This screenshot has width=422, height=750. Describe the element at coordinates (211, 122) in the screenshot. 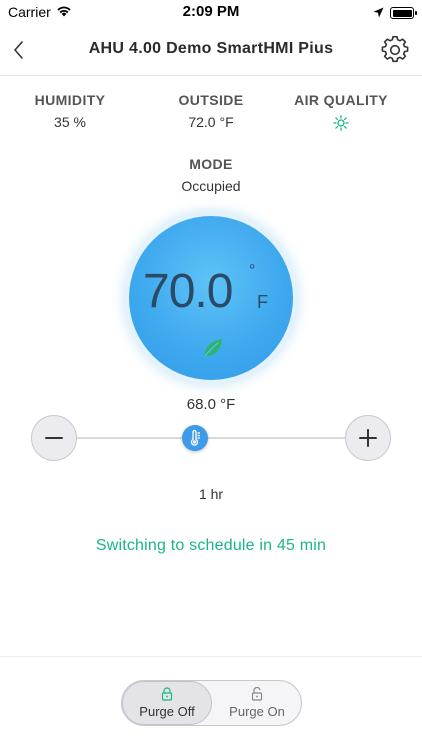

I see `outside-value: 72.0 °F` at that location.